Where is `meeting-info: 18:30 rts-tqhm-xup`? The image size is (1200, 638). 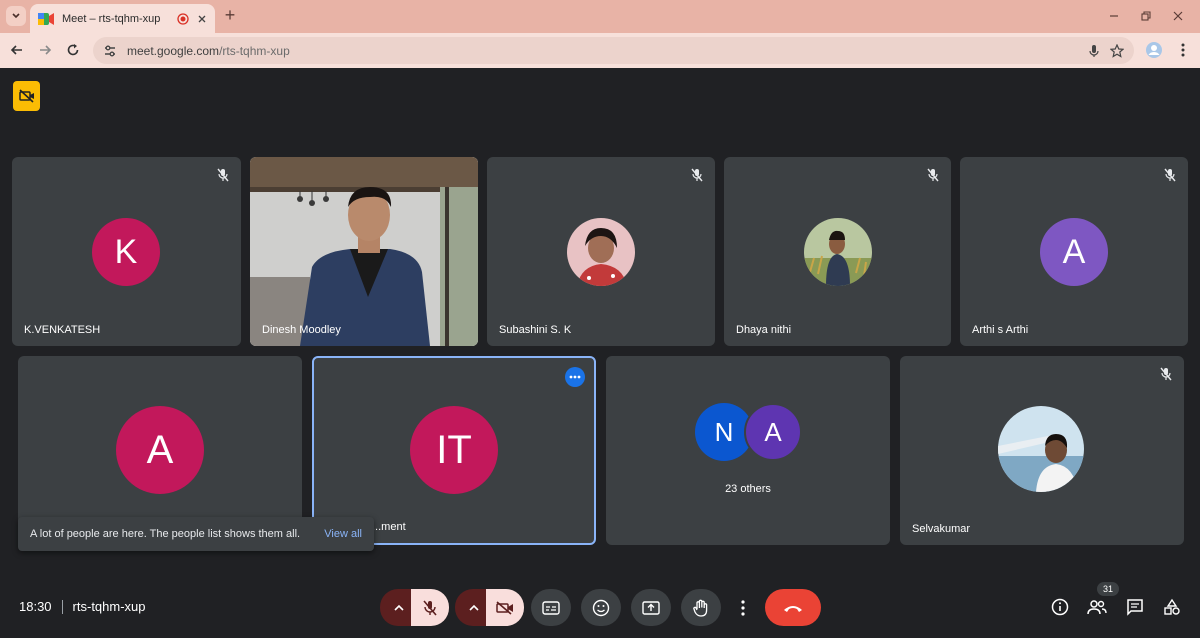
meeting-info: 18:30 rts-tqhm-xup is located at coordinates (82, 606).